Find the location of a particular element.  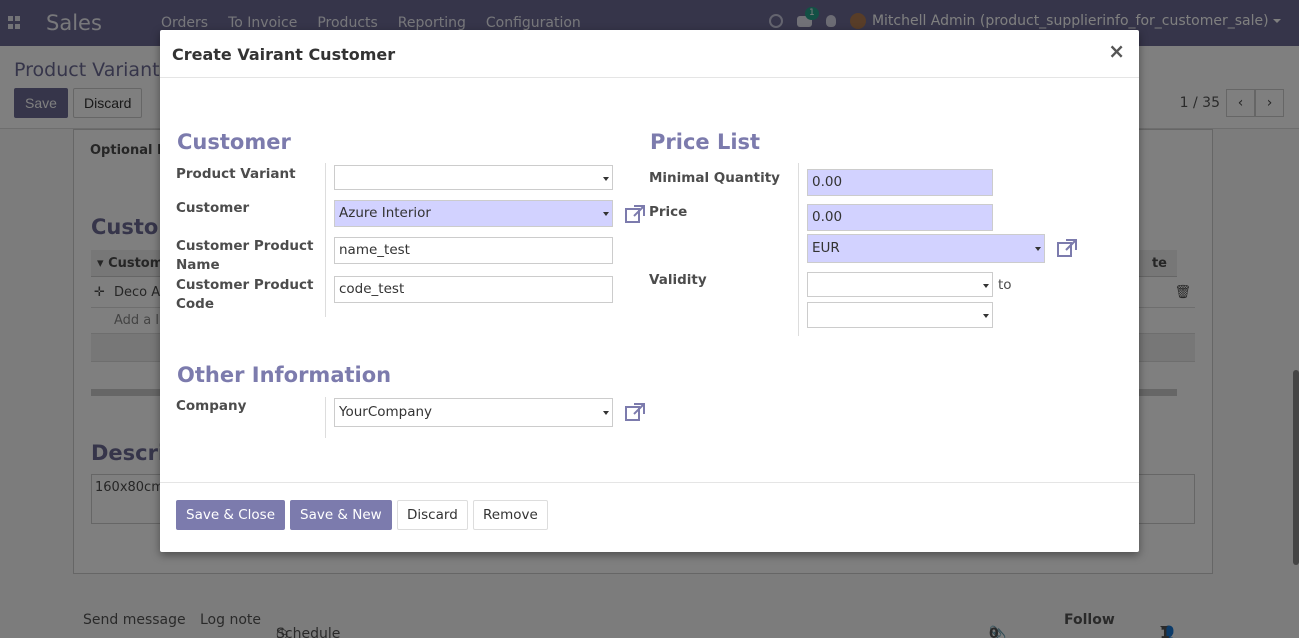

pricelist-section-title: Price List is located at coordinates (705, 142).